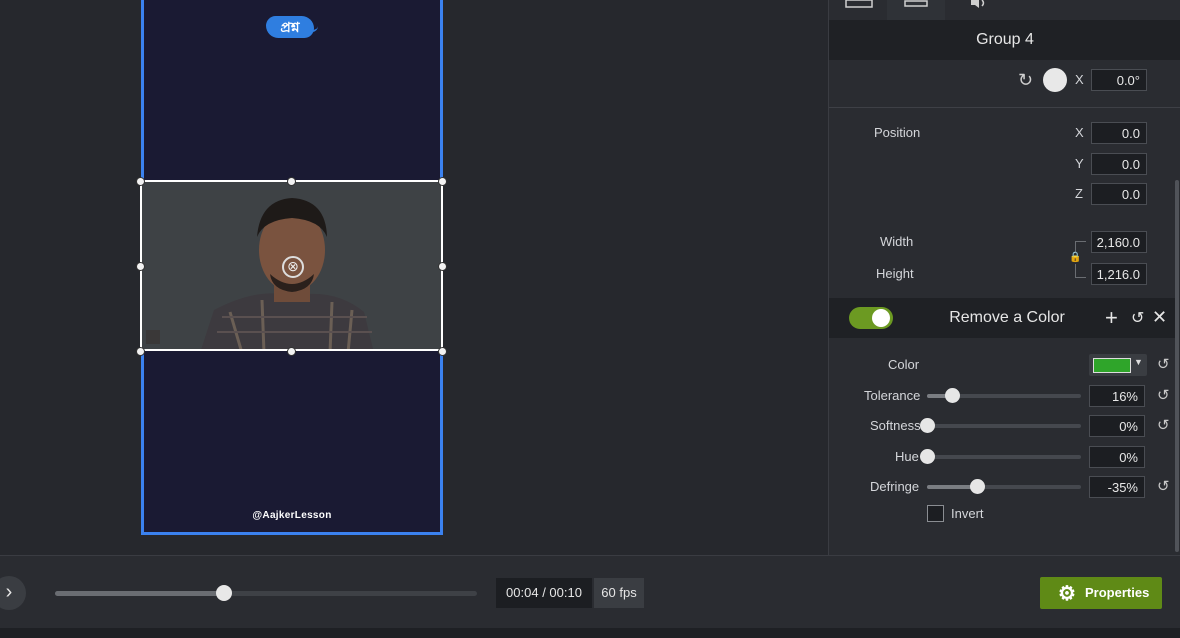 The width and height of the screenshot is (1180, 638). What do you see at coordinates (978, 486) in the screenshot?
I see `defringe-slider-knob` at bounding box center [978, 486].